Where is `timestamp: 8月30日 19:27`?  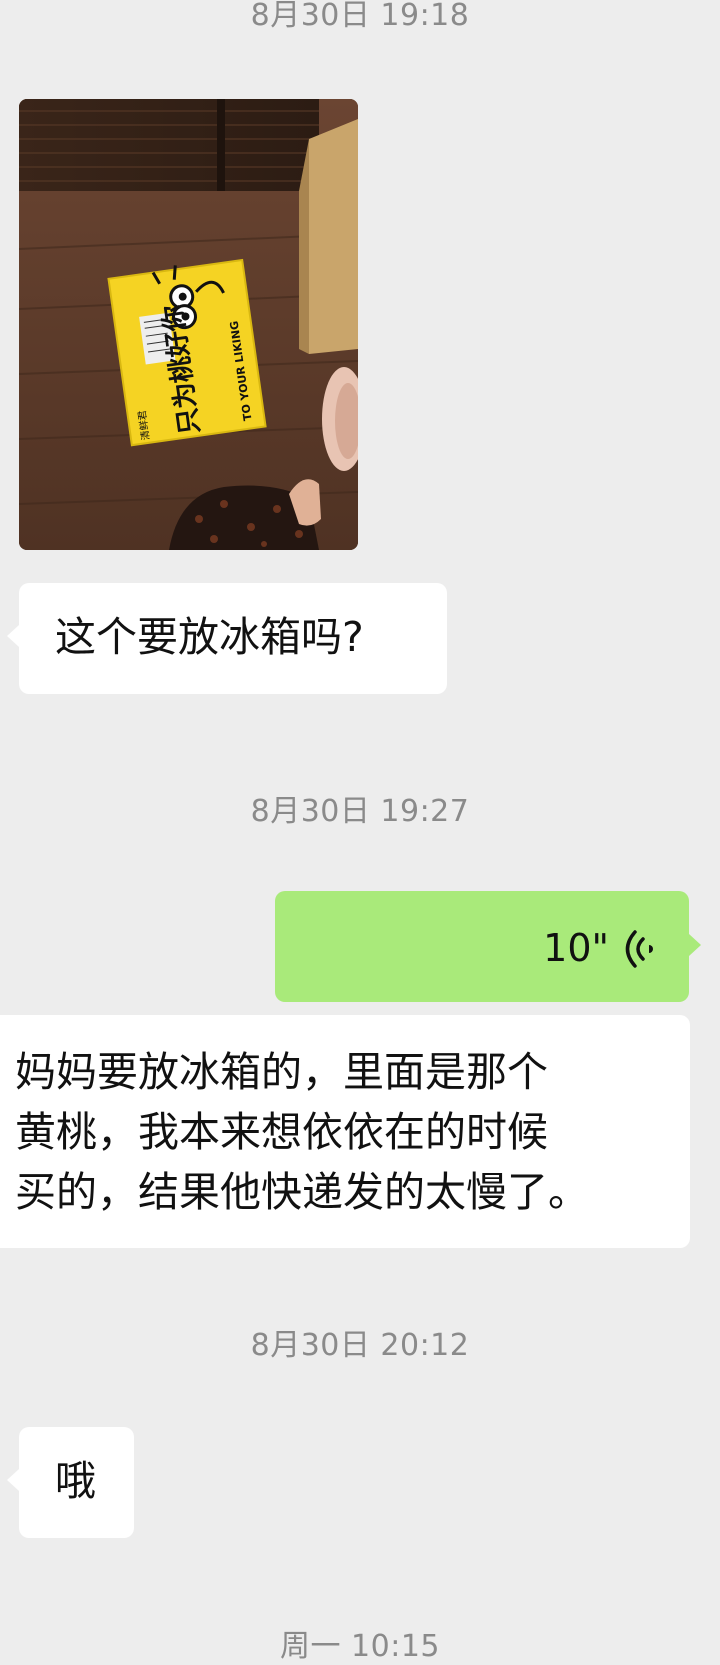 timestamp: 8月30日 19:27 is located at coordinates (360, 811).